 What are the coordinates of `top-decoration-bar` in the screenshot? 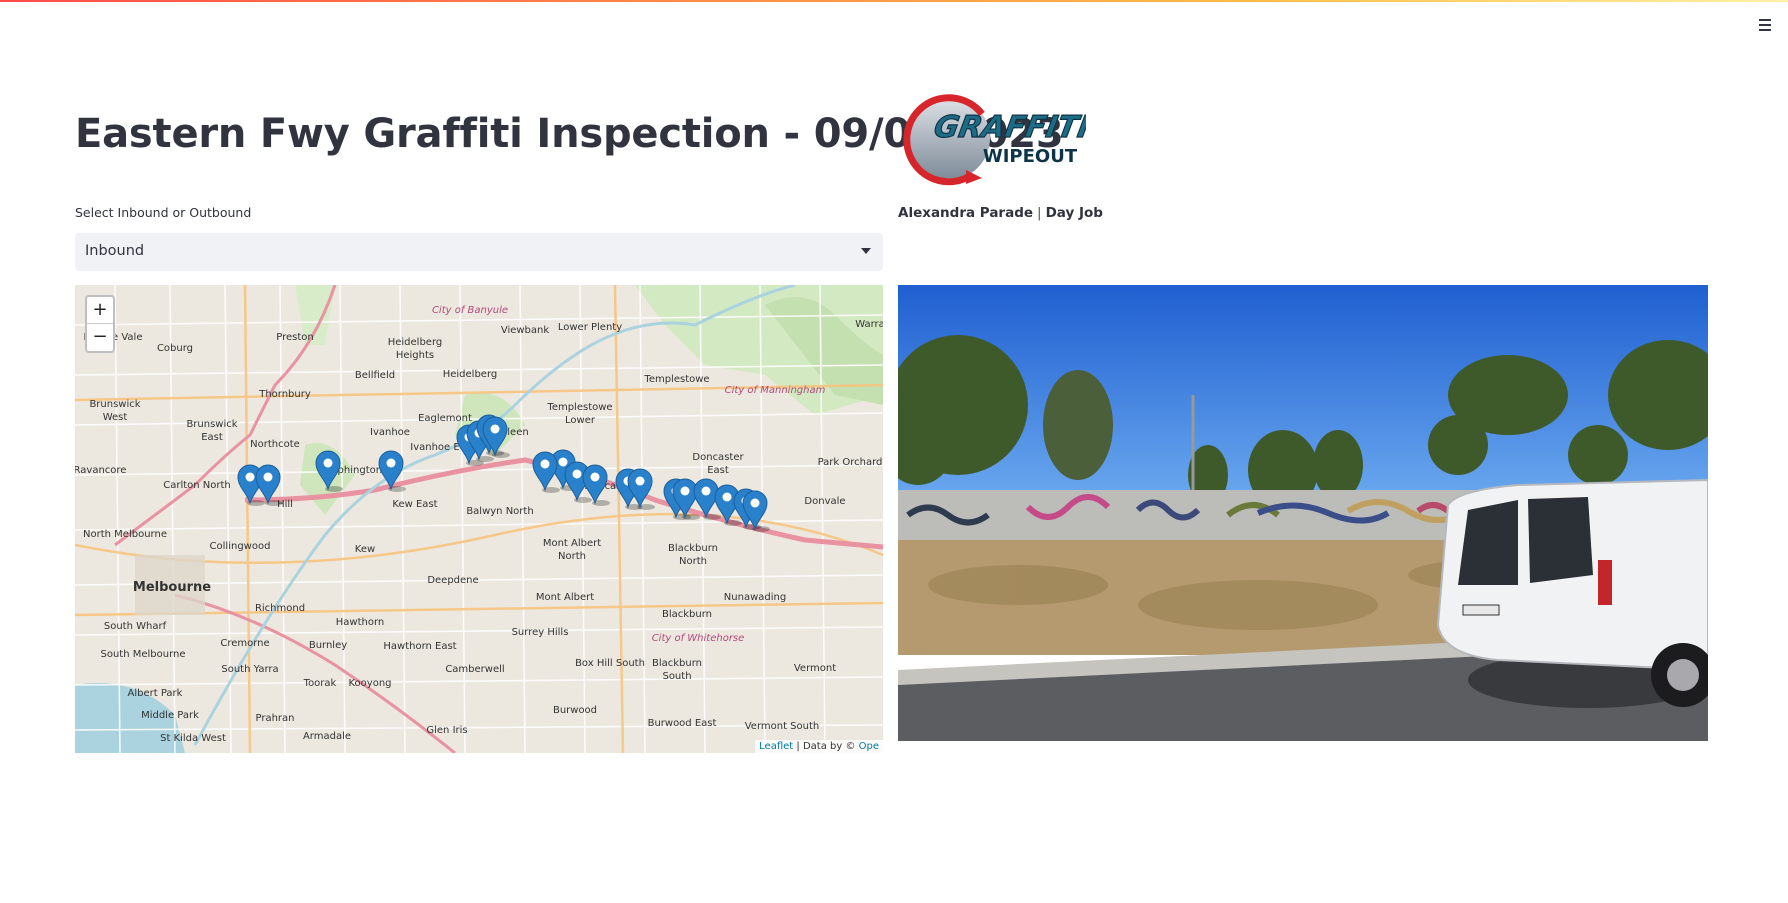 It's located at (894, 1).